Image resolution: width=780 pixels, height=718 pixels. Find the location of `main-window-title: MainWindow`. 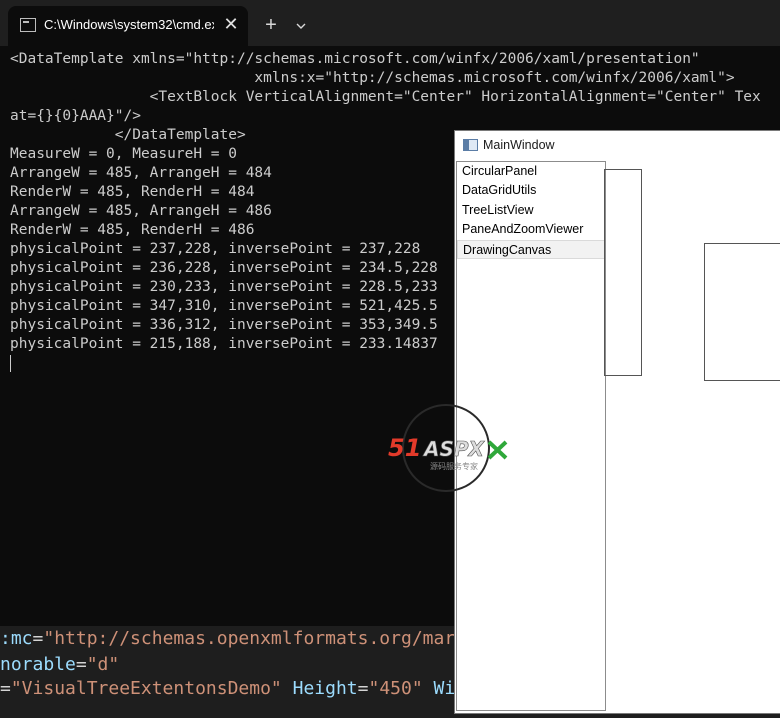

main-window-title: MainWindow is located at coordinates (519, 145).